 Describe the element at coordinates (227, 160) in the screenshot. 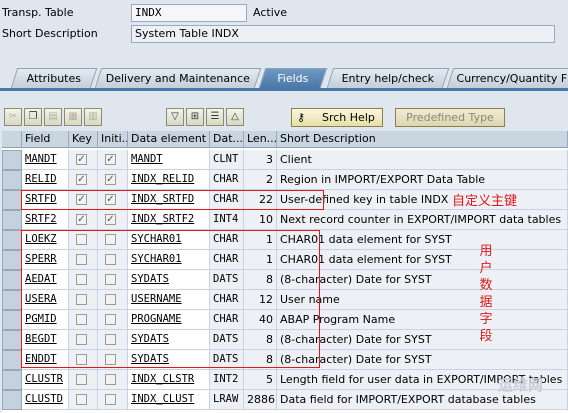

I see `data-type-cell: CLNT` at that location.